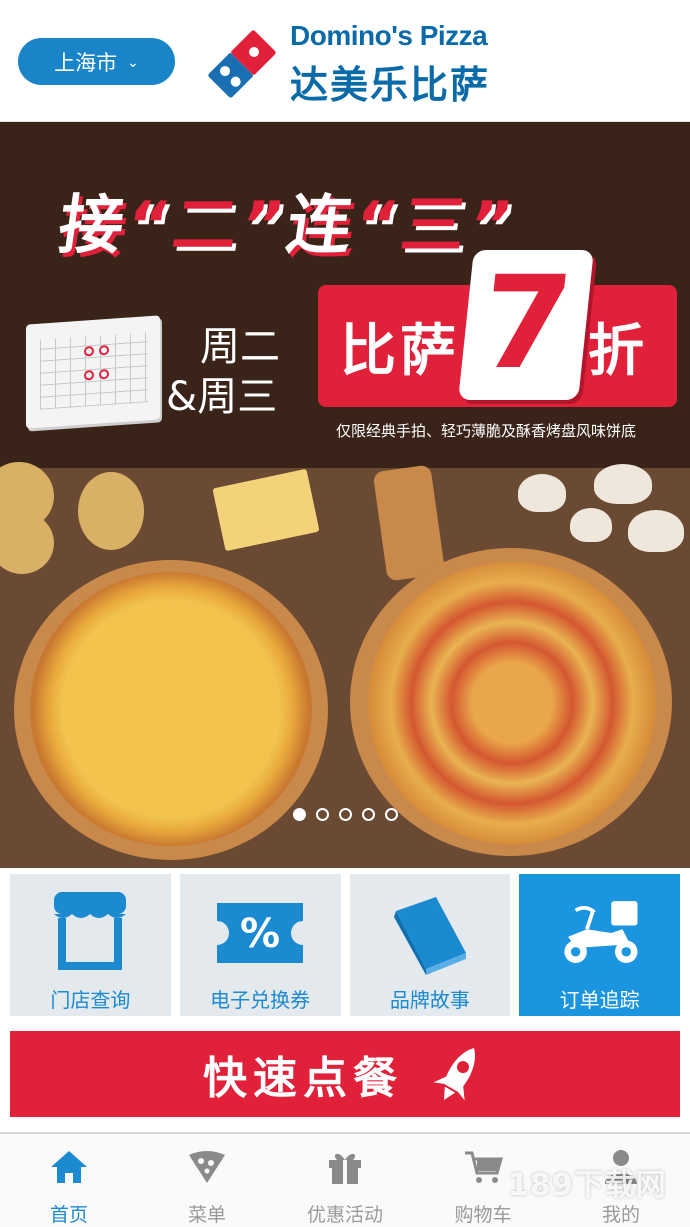 The height and width of the screenshot is (1227, 690). I want to click on promo-days: 周二 &周三, so click(223, 372).